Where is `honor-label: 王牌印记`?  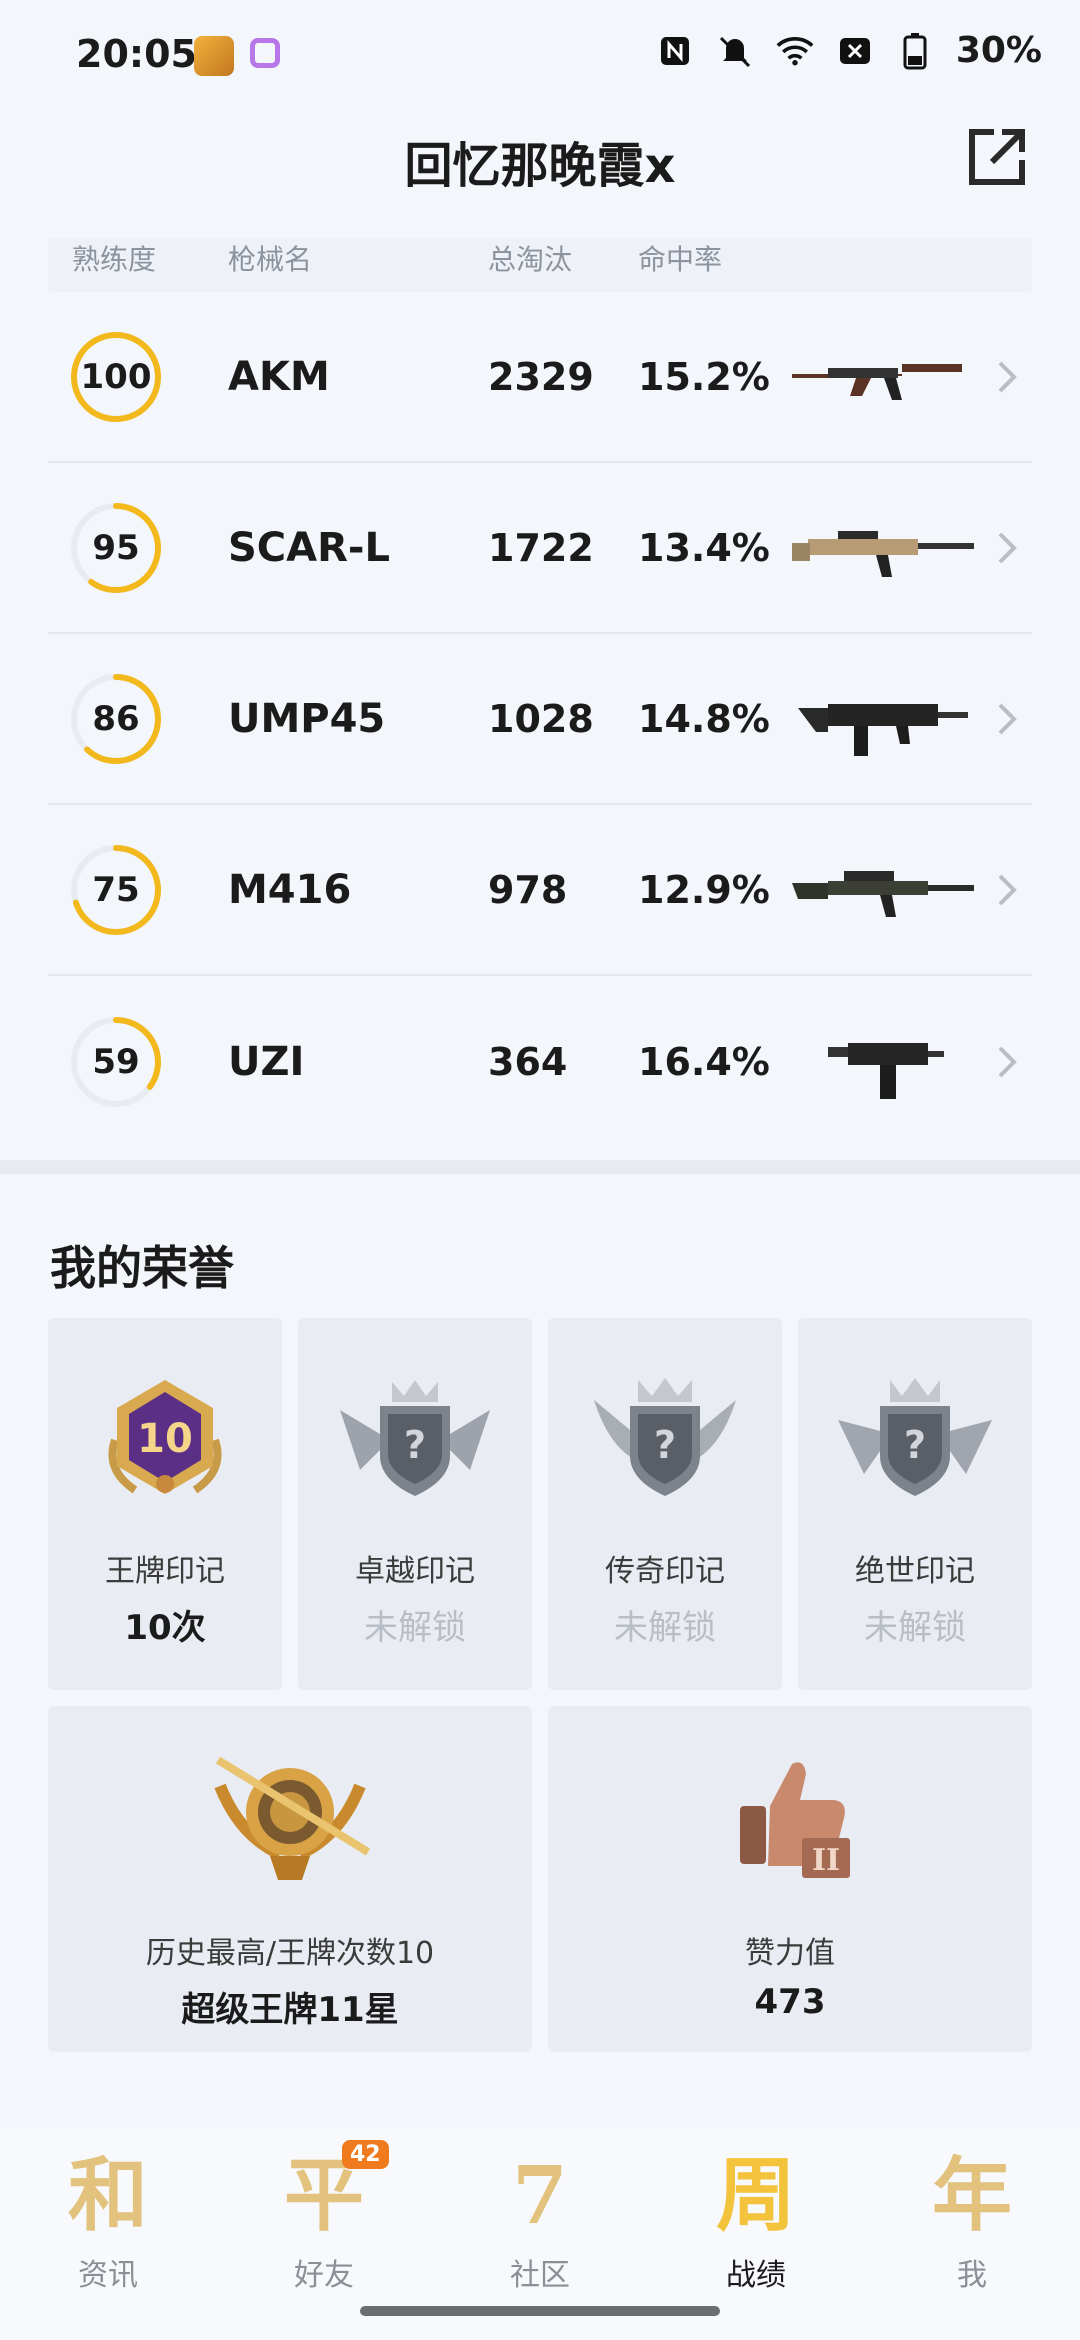
honor-label: 王牌印记 is located at coordinates (165, 1571).